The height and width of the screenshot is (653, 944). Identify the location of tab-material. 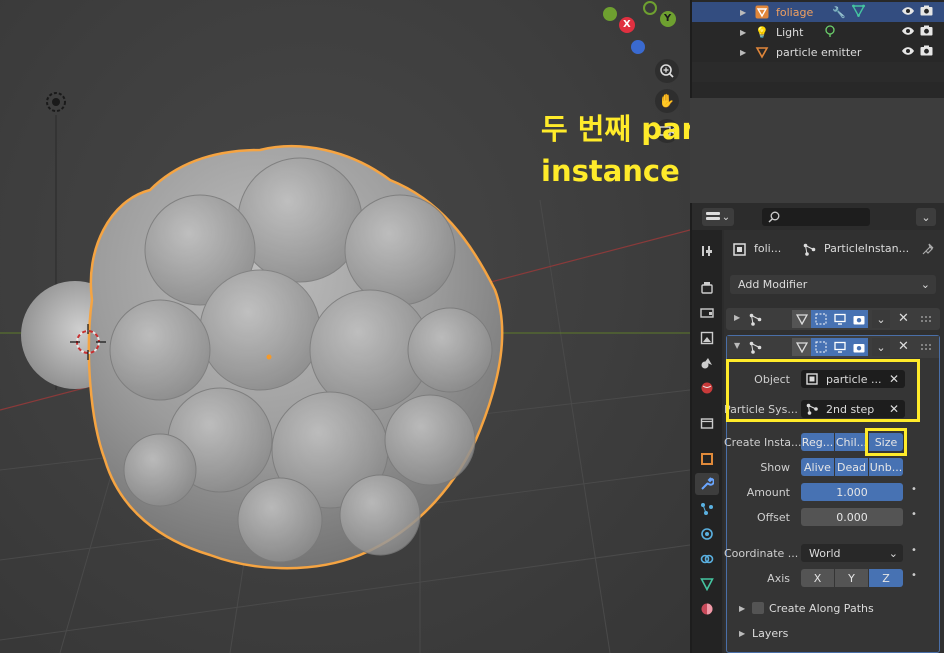
(707, 609).